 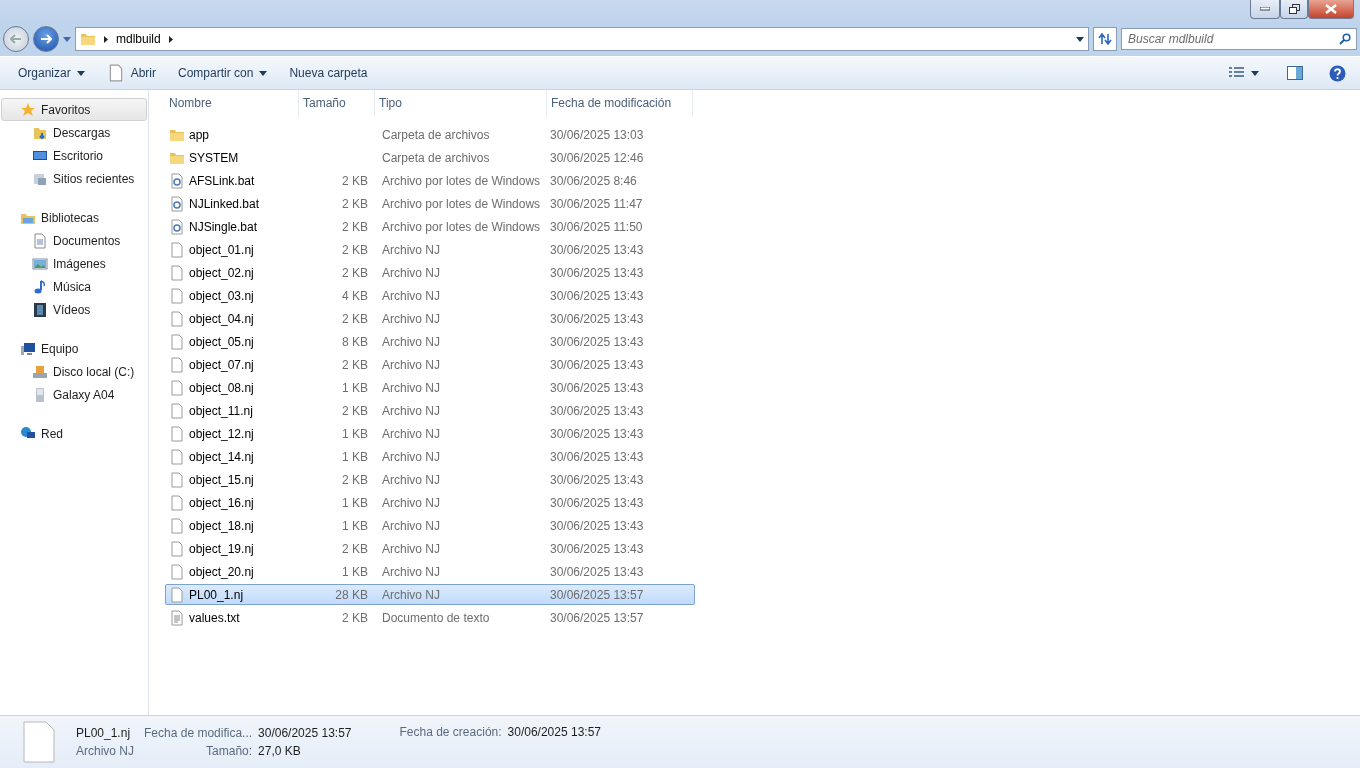 What do you see at coordinates (221, 456) in the screenshot?
I see `file-name: object_14.nj` at bounding box center [221, 456].